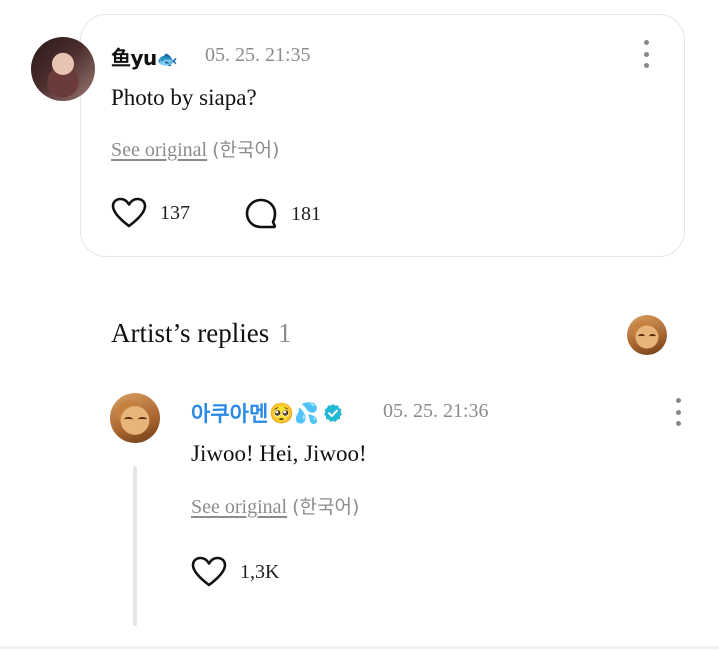 This screenshot has width=719, height=652. Describe the element at coordinates (282, 214) in the screenshot. I see `comment-reply-button: 181` at that location.